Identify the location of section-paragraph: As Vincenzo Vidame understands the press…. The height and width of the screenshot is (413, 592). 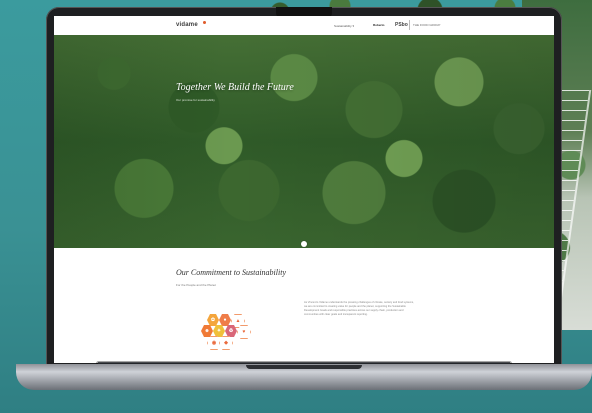
(359, 308).